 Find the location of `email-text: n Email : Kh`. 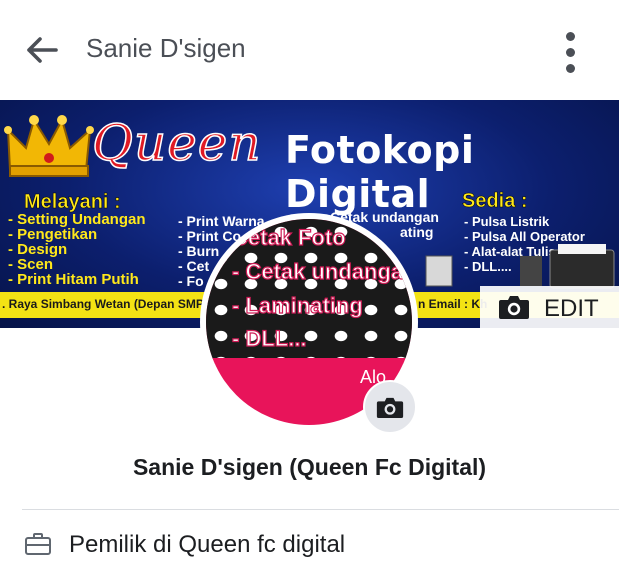

email-text: n Email : Kh is located at coordinates (453, 304).